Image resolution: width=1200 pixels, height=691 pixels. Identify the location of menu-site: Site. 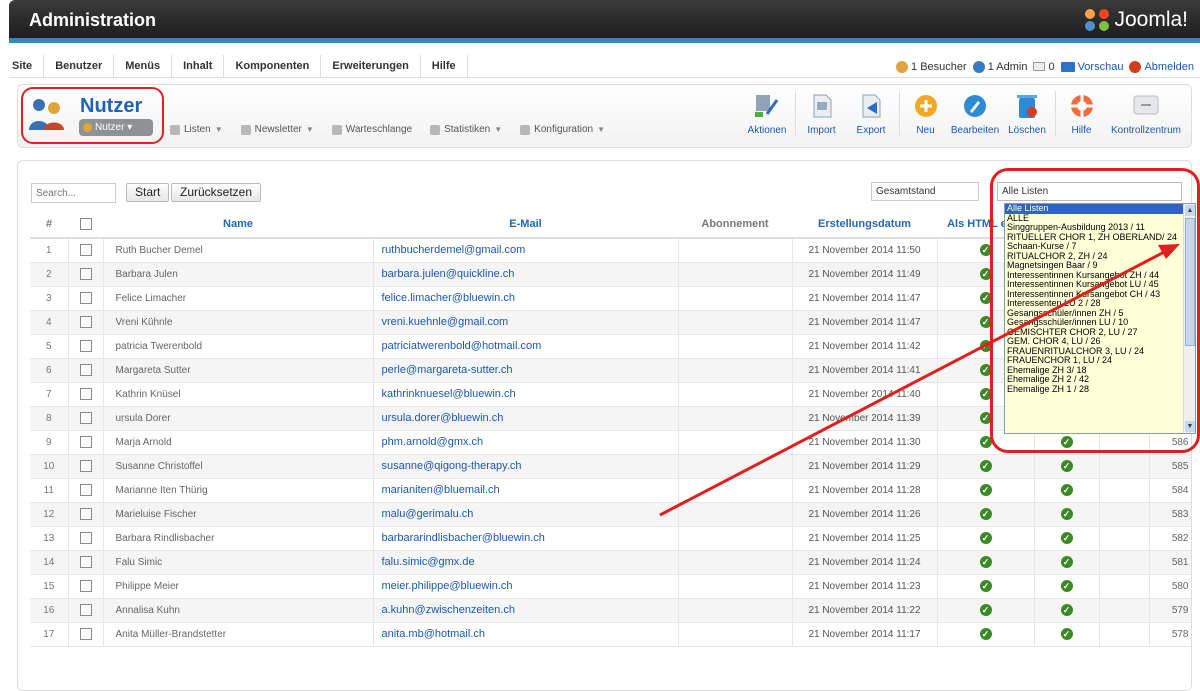
(27, 66).